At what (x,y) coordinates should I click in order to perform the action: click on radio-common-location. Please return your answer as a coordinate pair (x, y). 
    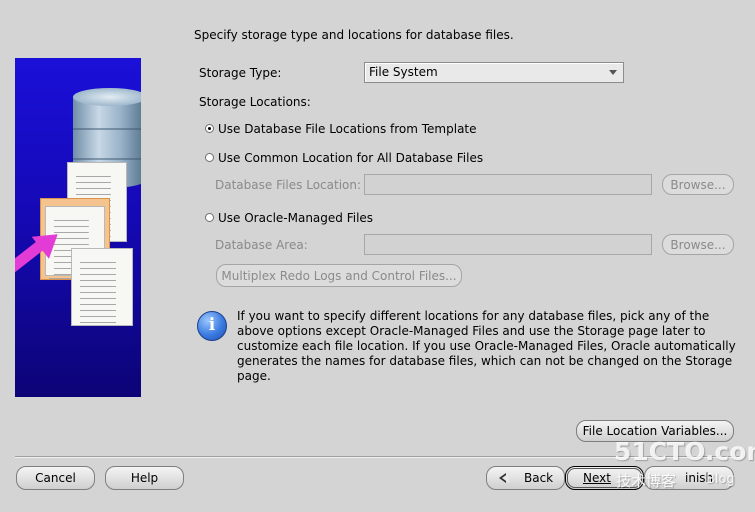
    Looking at the image, I should click on (209, 157).